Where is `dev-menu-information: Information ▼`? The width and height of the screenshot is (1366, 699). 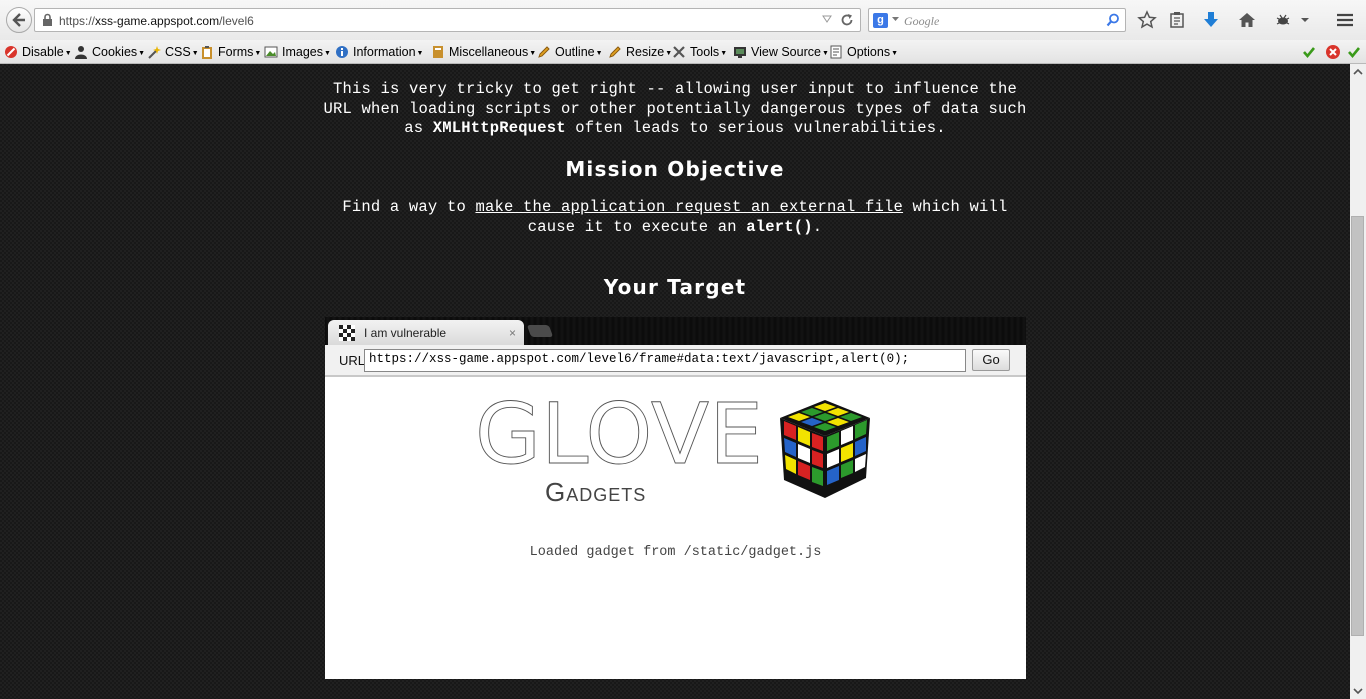 dev-menu-information: Information ▼ is located at coordinates (379, 52).